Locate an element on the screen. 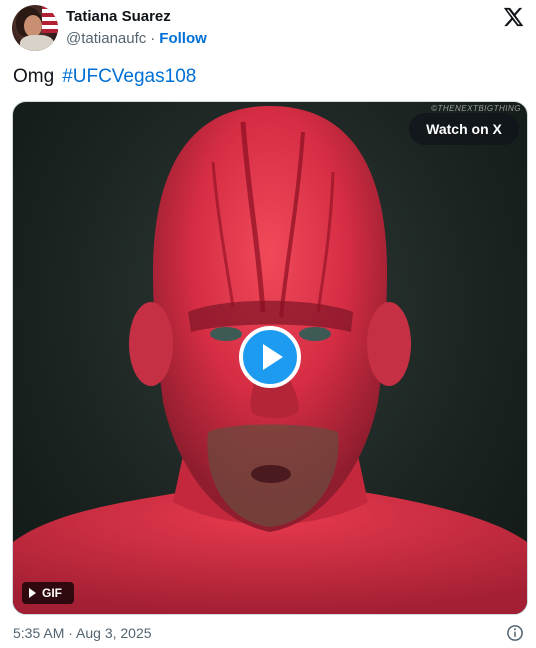 The image size is (536, 648). play-button is located at coordinates (270, 357).